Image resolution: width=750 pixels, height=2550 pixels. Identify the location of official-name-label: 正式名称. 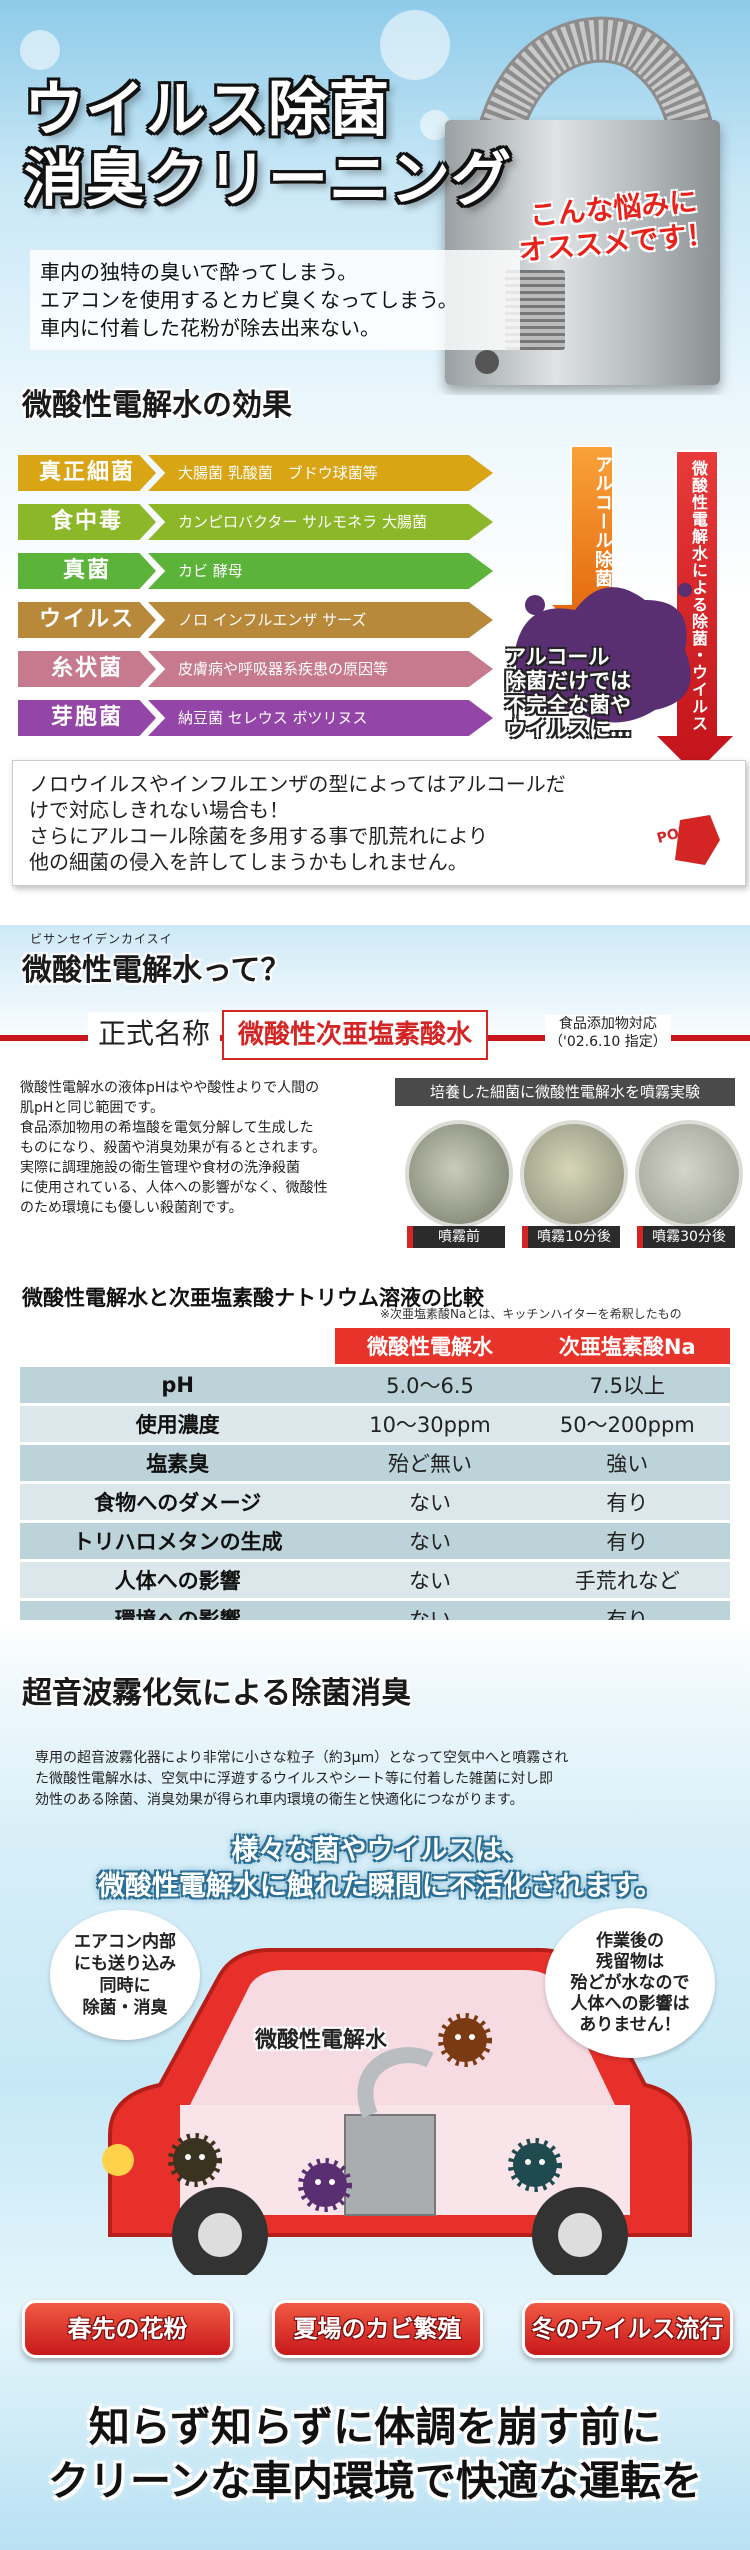
(154, 1034).